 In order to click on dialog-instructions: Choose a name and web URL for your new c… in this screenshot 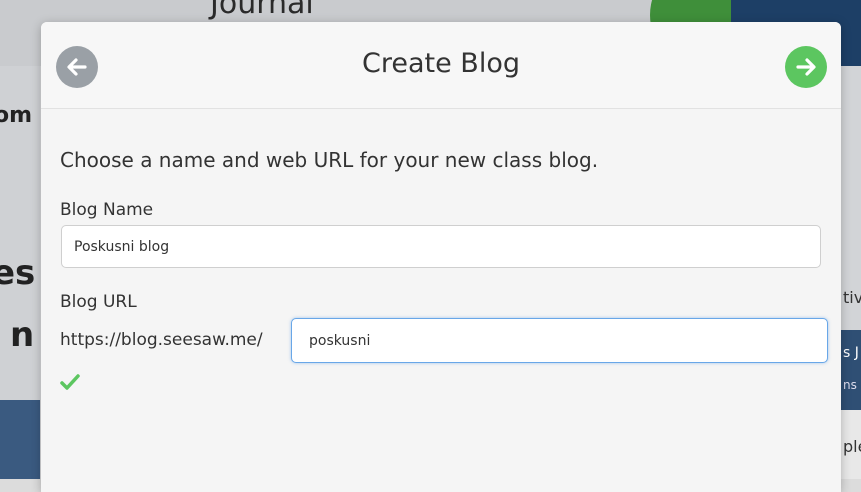, I will do `click(329, 160)`.